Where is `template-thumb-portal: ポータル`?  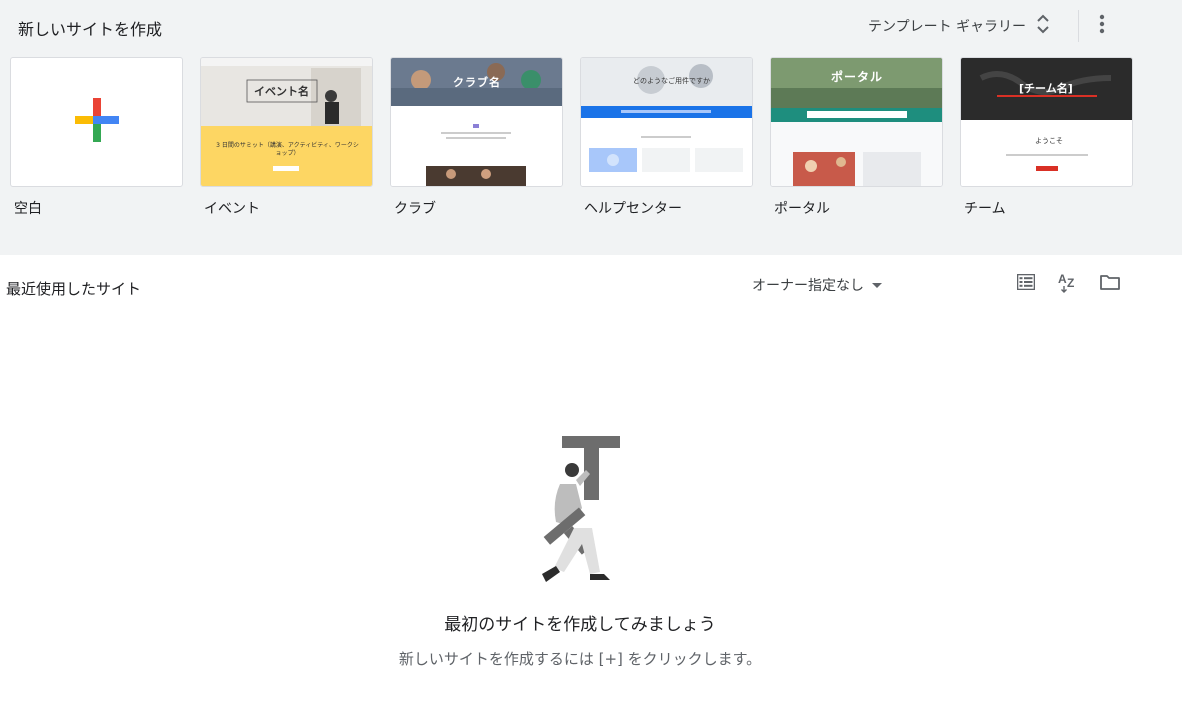 template-thumb-portal: ポータル is located at coordinates (856, 122).